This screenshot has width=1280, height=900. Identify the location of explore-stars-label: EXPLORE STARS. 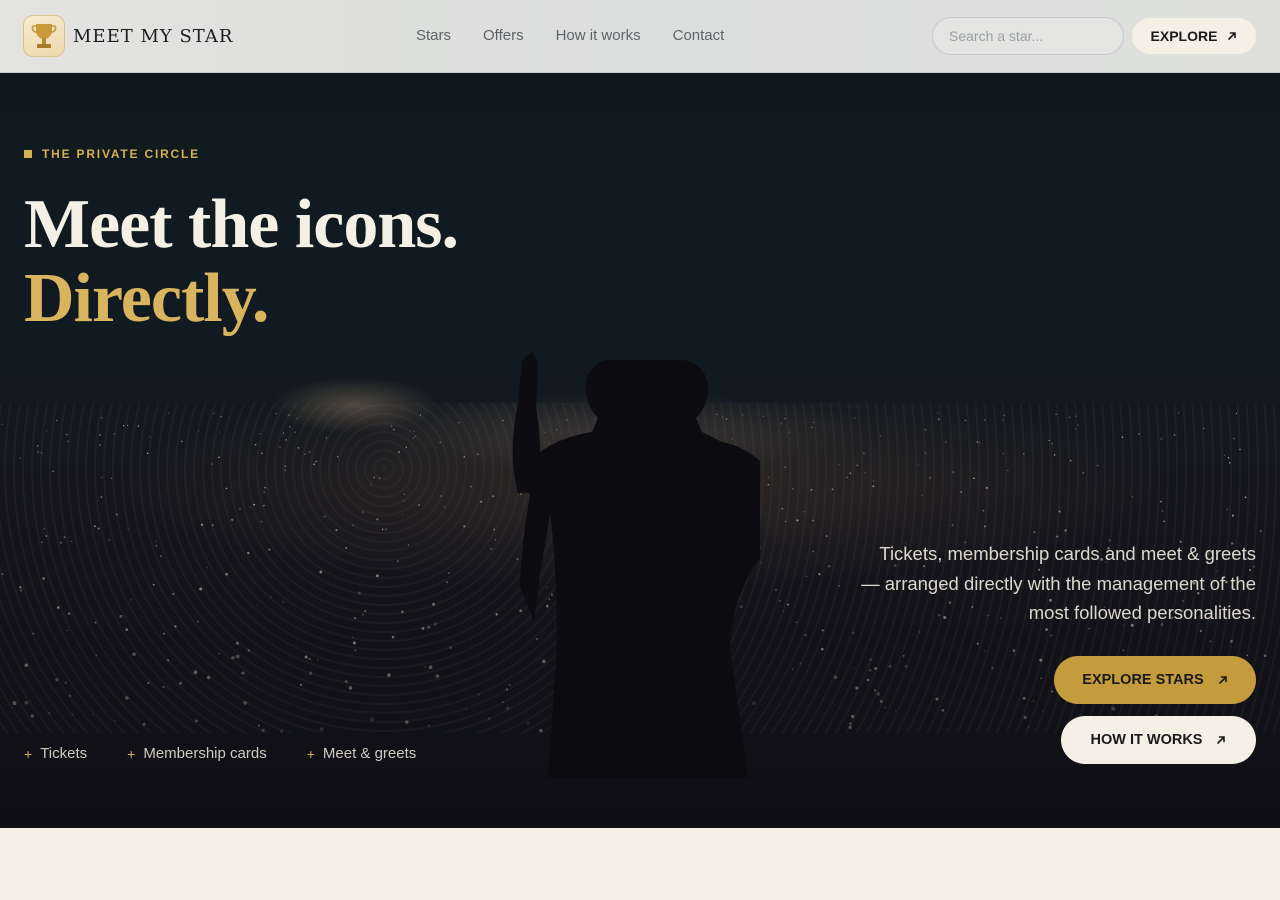
(1143, 680).